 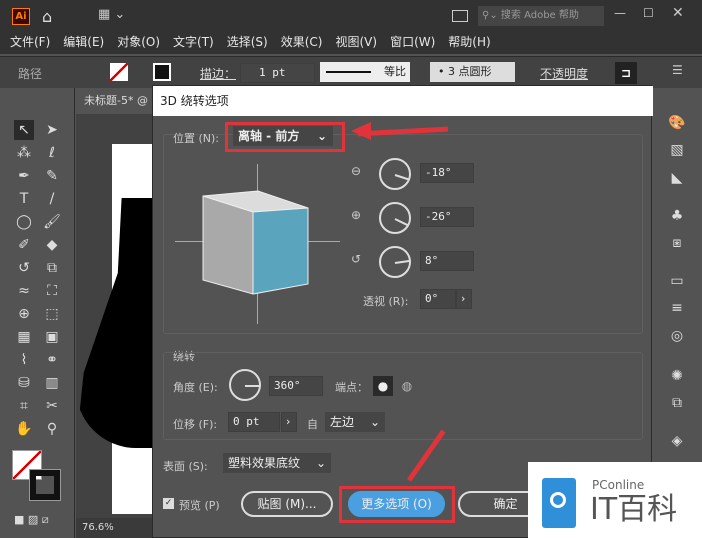 What do you see at coordinates (677, 403) in the screenshot?
I see `transform-icon: ⧉` at bounding box center [677, 403].